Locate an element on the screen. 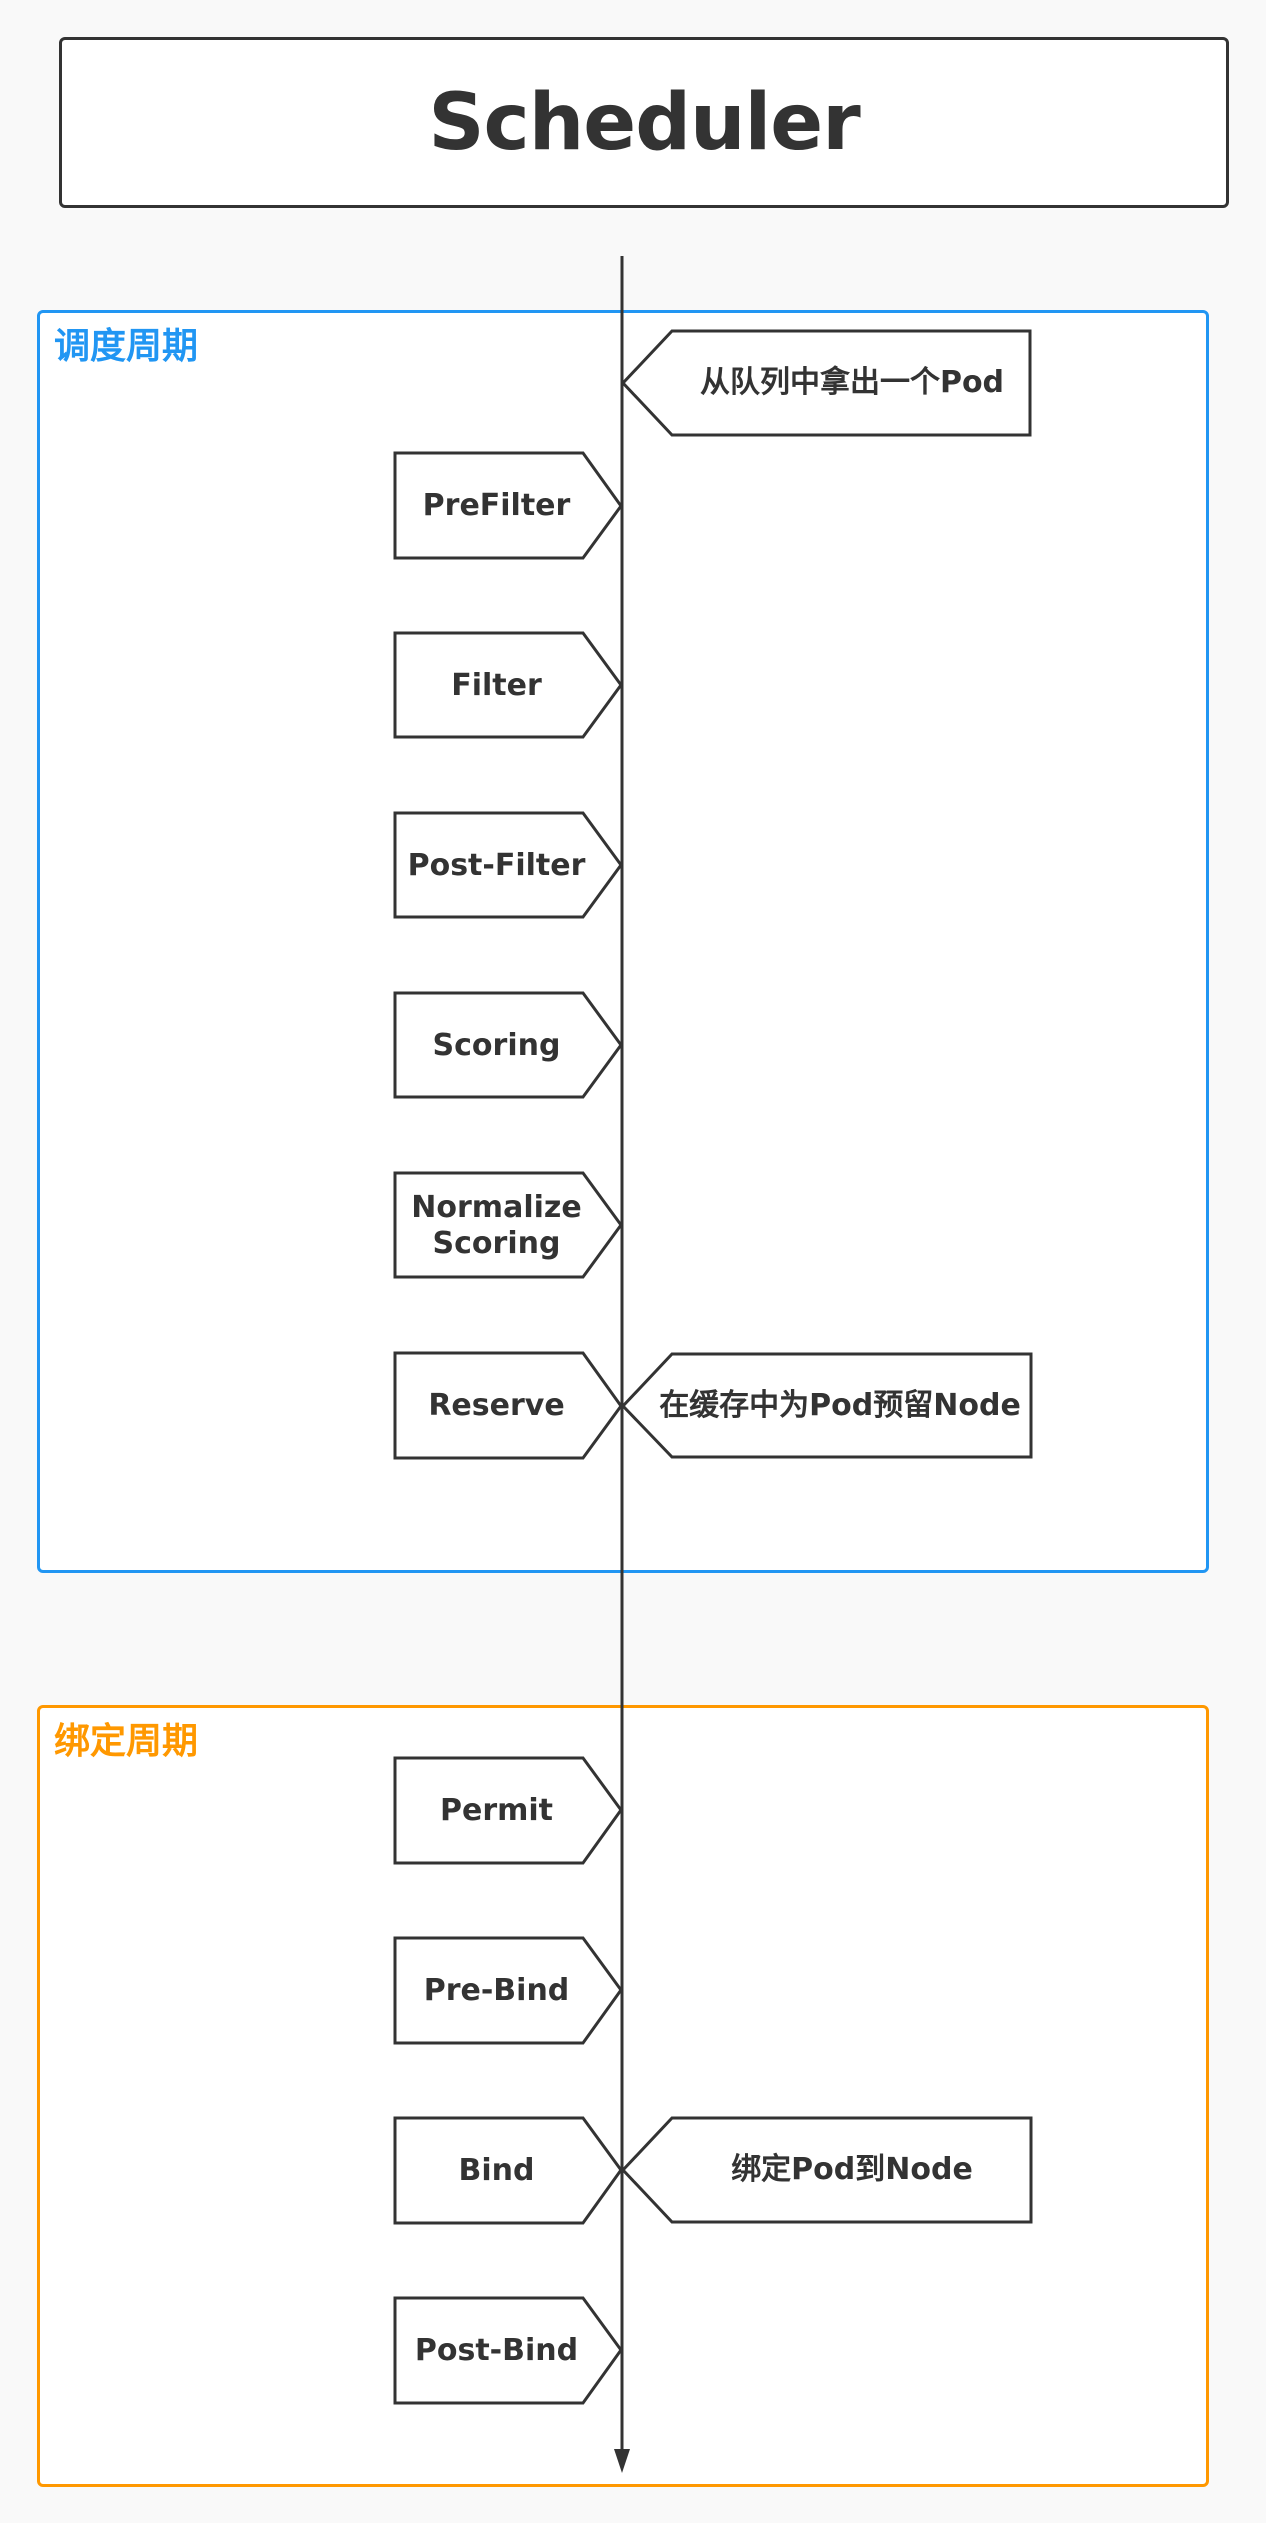 This screenshot has width=1266, height=2523. step-label: Scoring is located at coordinates (496, 1045).